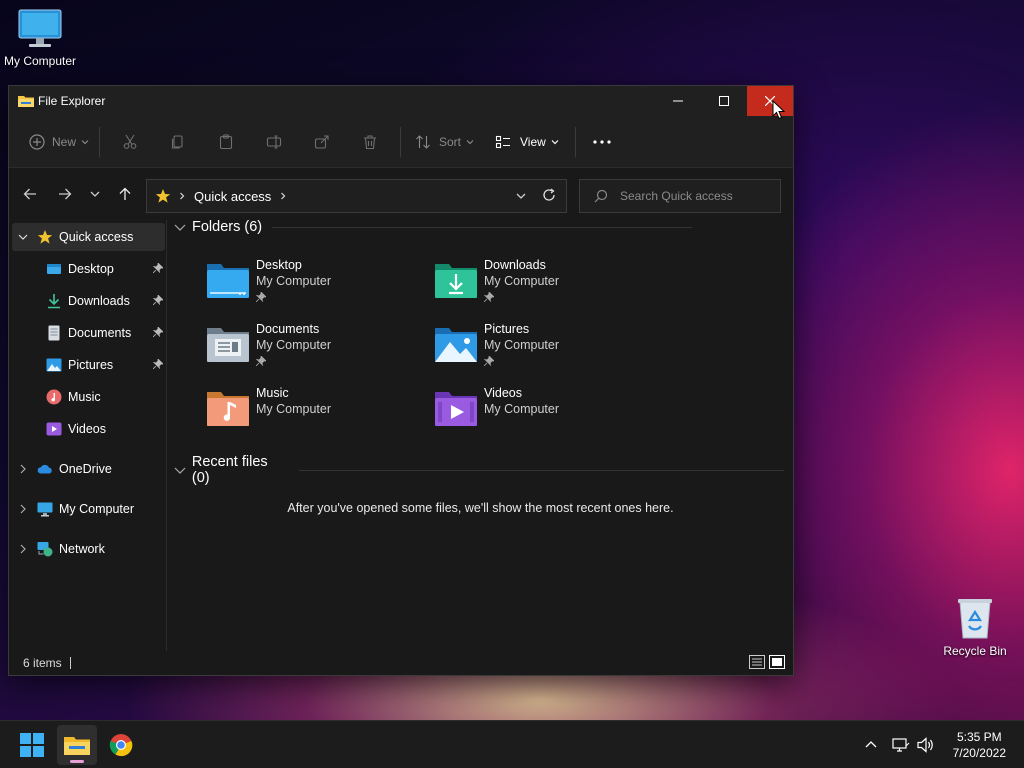 Image resolution: width=1024 pixels, height=768 pixels. I want to click on start-button, so click(32, 745).